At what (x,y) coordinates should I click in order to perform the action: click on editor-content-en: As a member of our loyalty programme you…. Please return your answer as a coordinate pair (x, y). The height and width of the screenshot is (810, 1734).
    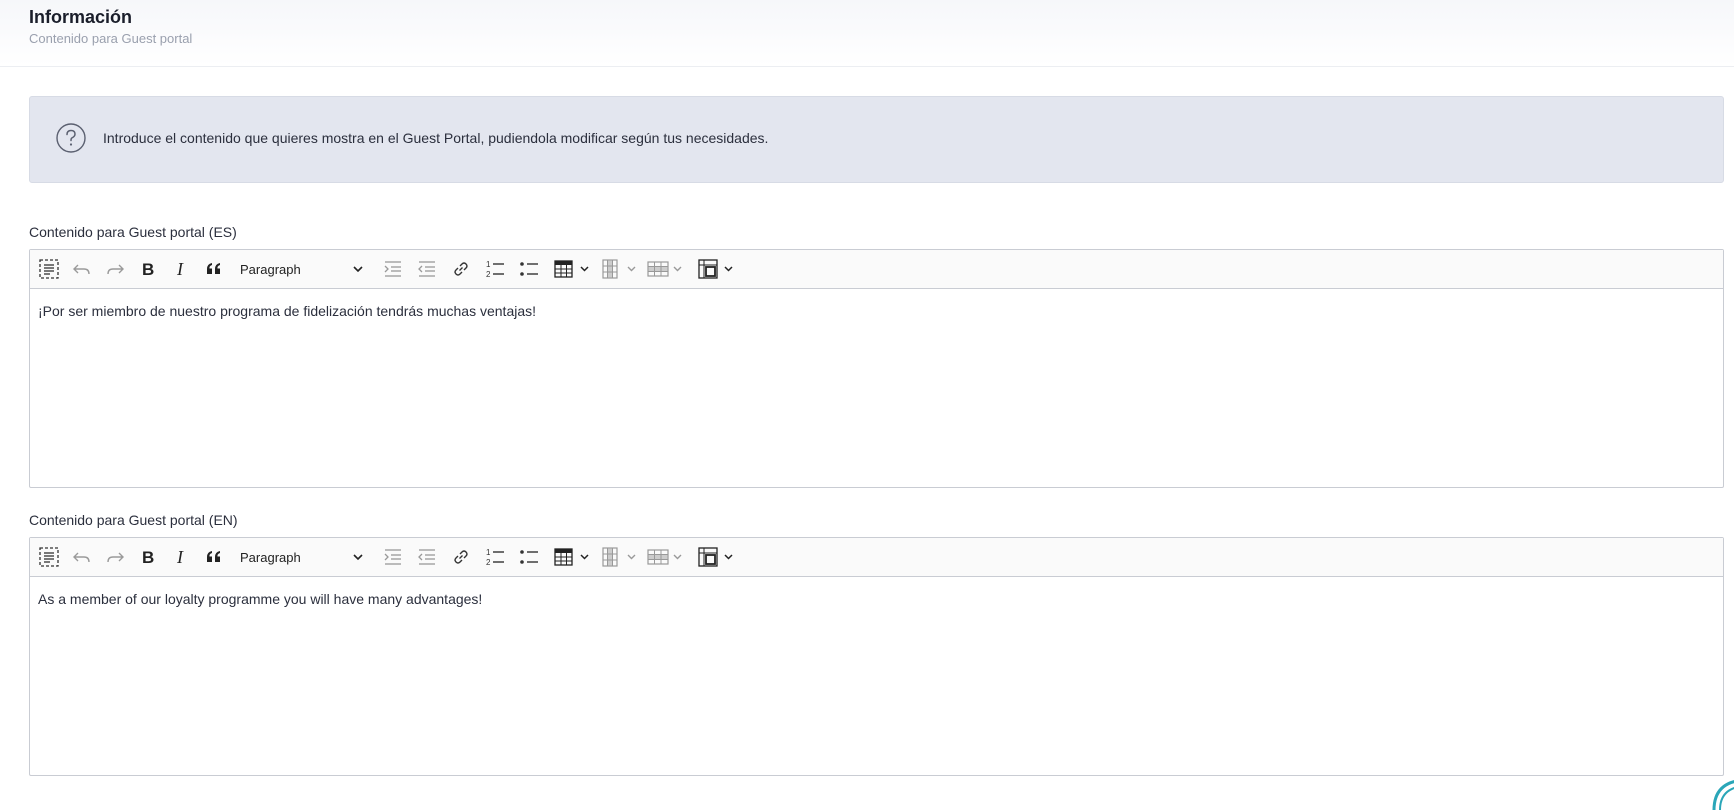
    Looking at the image, I should click on (876, 599).